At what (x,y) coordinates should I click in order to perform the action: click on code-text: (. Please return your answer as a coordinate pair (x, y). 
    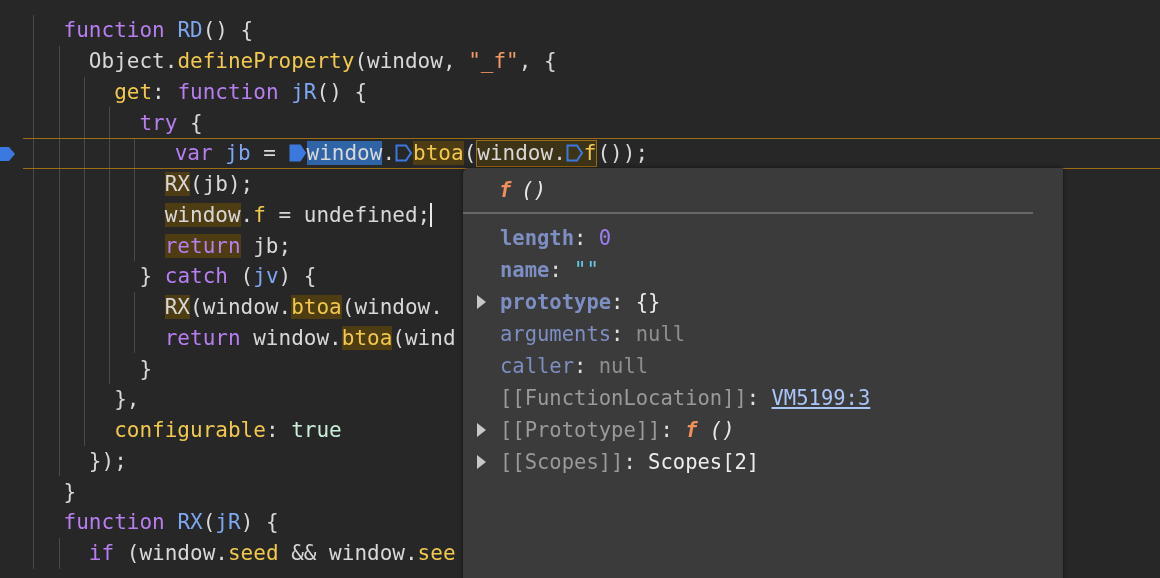
    Looking at the image, I should click on (470, 153).